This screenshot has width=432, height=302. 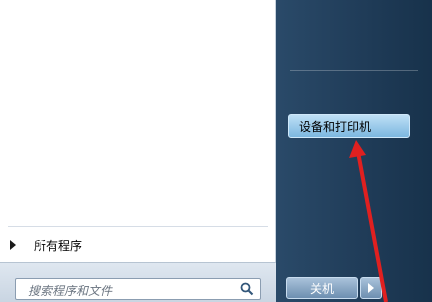 I want to click on chevron-right-icon, so click(x=371, y=288).